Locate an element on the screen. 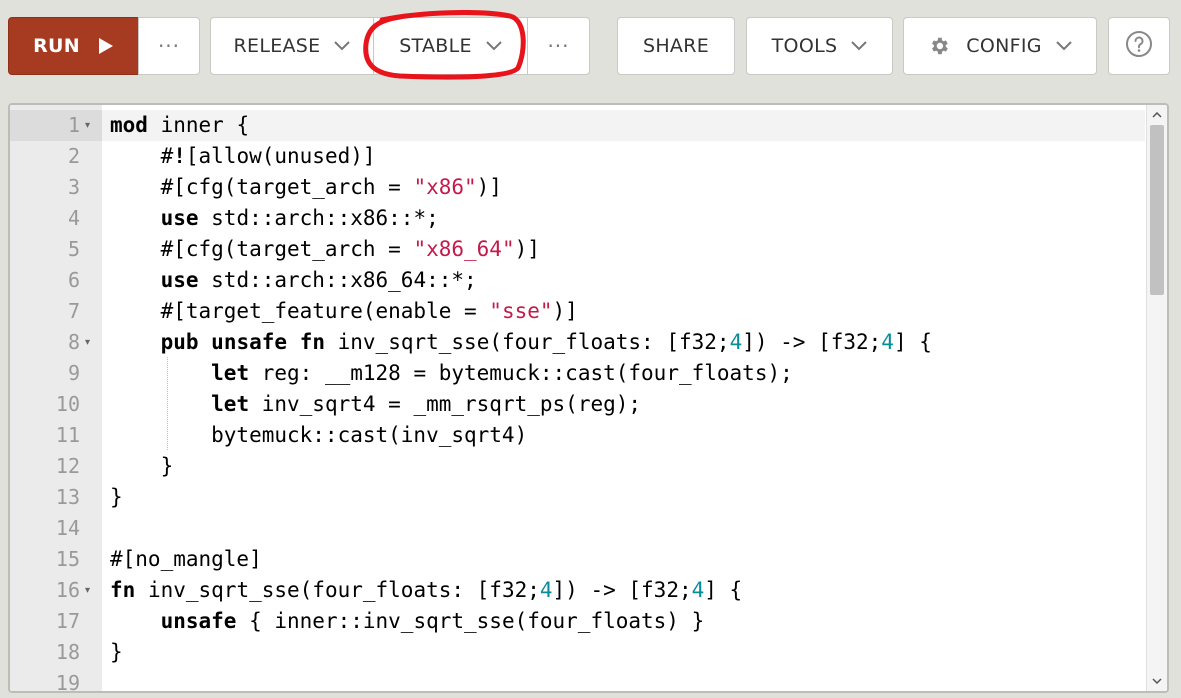  channel-dropdown: STABLE is located at coordinates (450, 46).